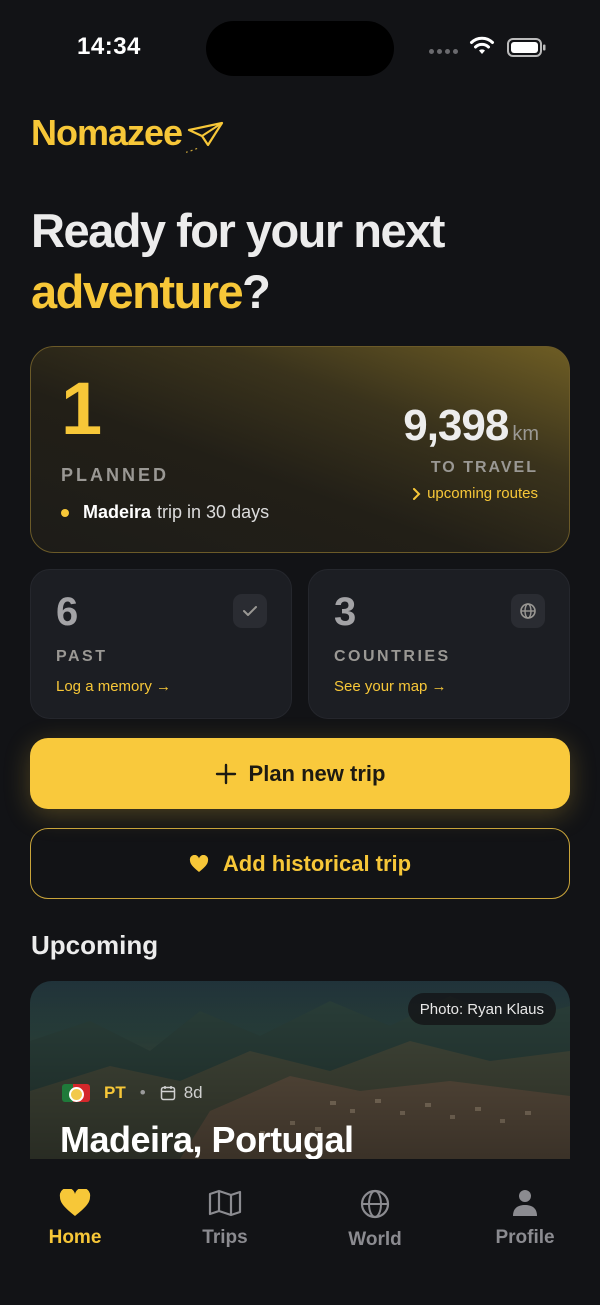 The image size is (600, 1305). I want to click on upcoming-routes-label: upcoming routes, so click(482, 493).